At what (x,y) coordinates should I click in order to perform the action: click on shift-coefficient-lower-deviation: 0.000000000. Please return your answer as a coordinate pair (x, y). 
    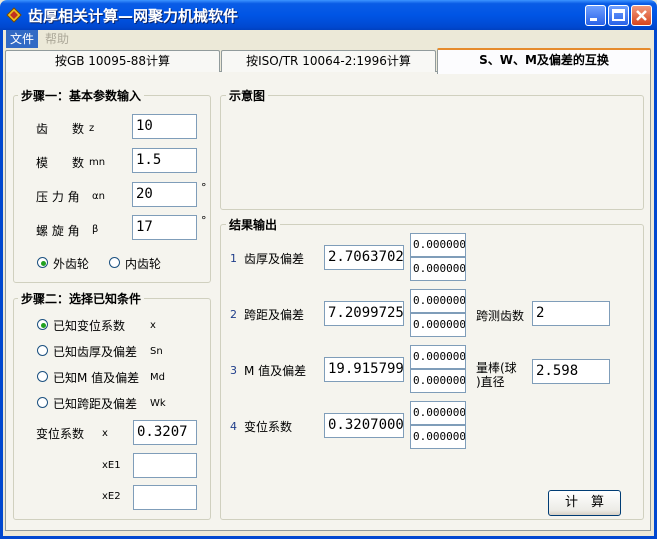
    Looking at the image, I should click on (438, 437).